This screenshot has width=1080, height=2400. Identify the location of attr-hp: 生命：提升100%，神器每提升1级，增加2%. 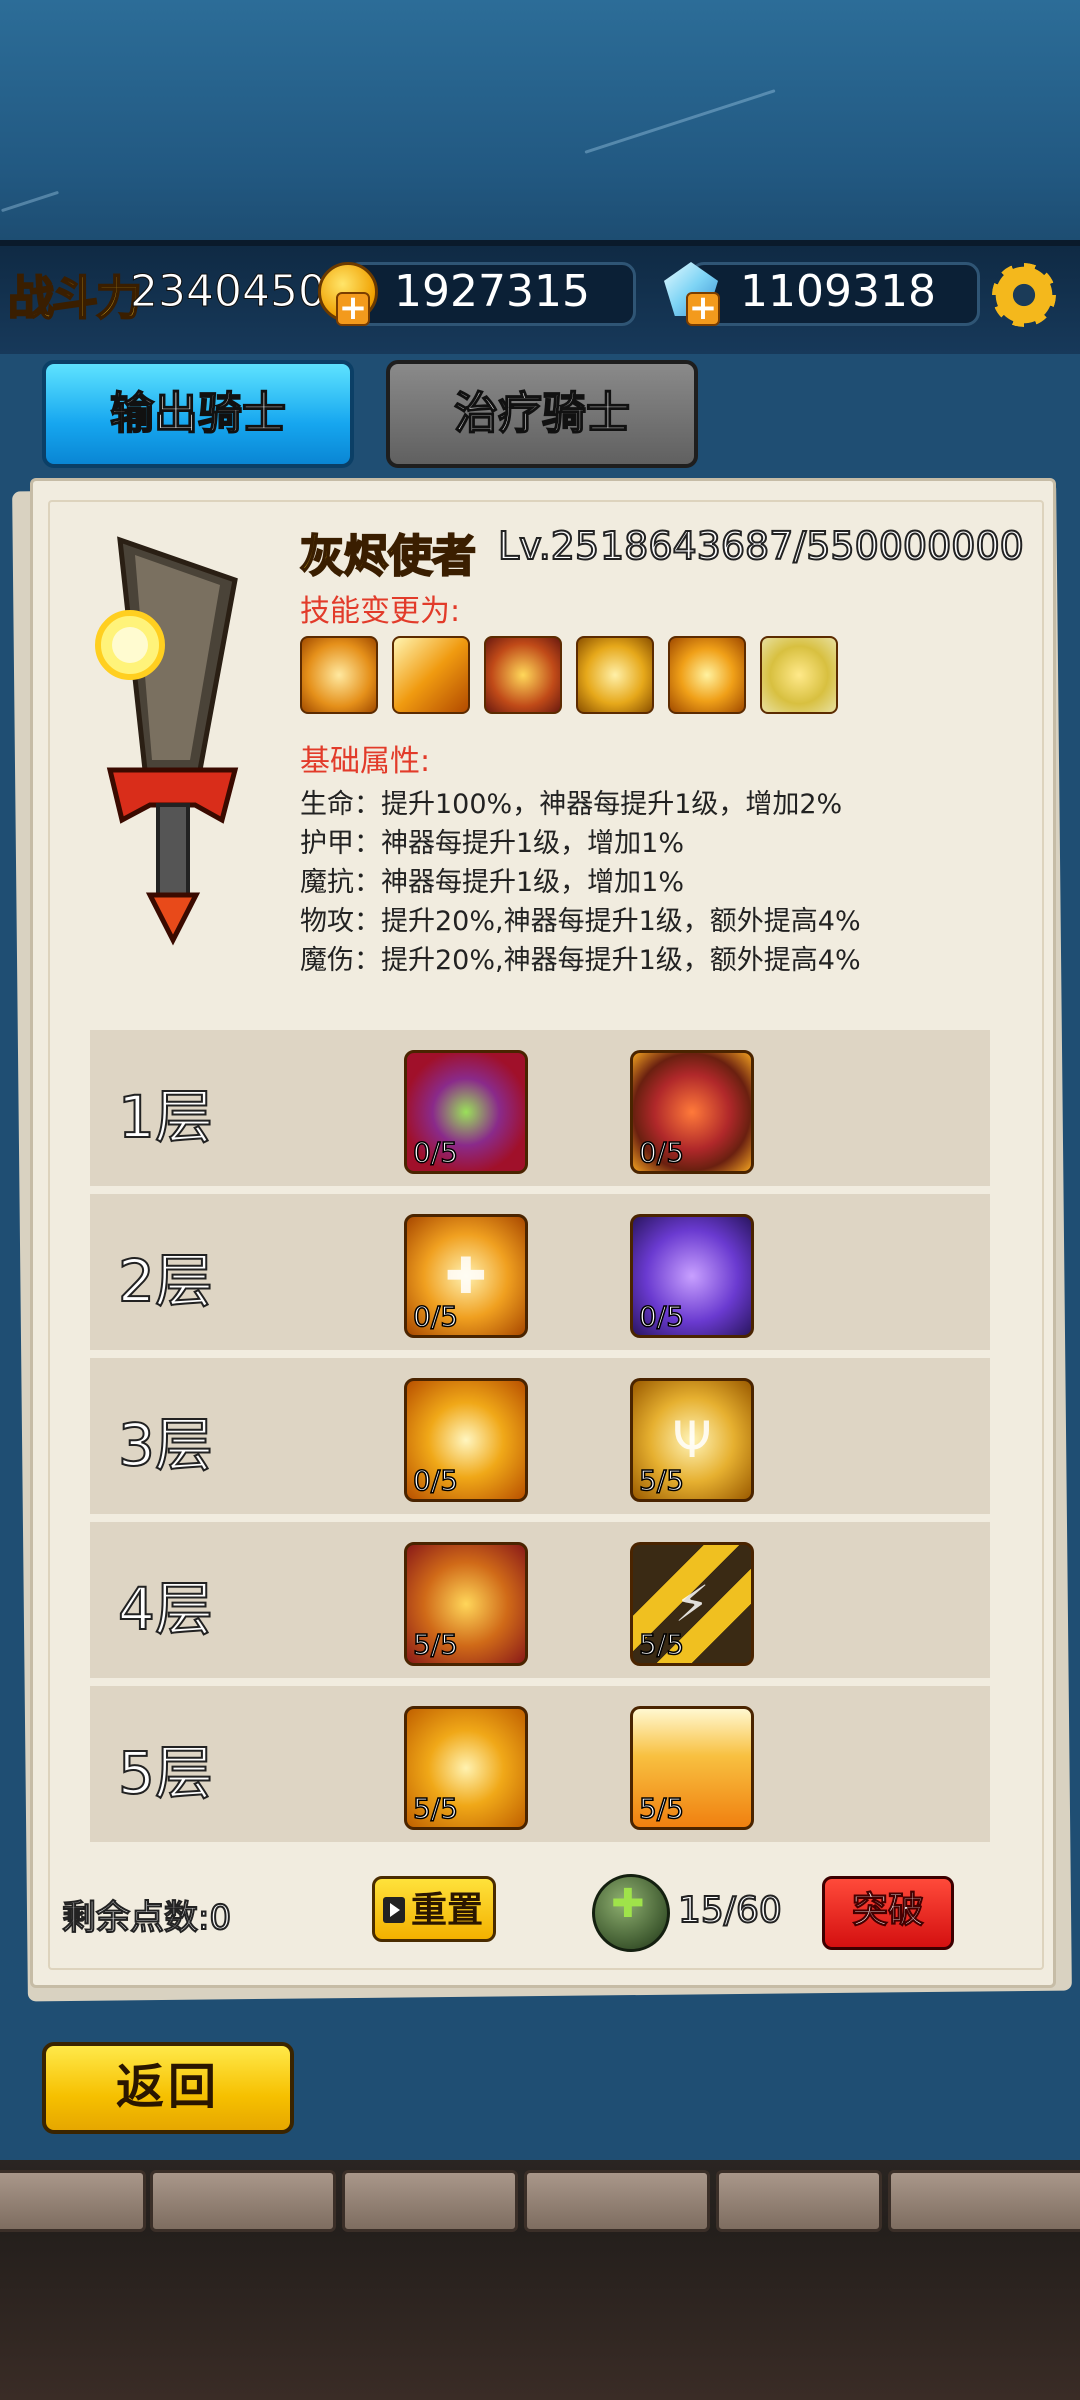
(571, 804).